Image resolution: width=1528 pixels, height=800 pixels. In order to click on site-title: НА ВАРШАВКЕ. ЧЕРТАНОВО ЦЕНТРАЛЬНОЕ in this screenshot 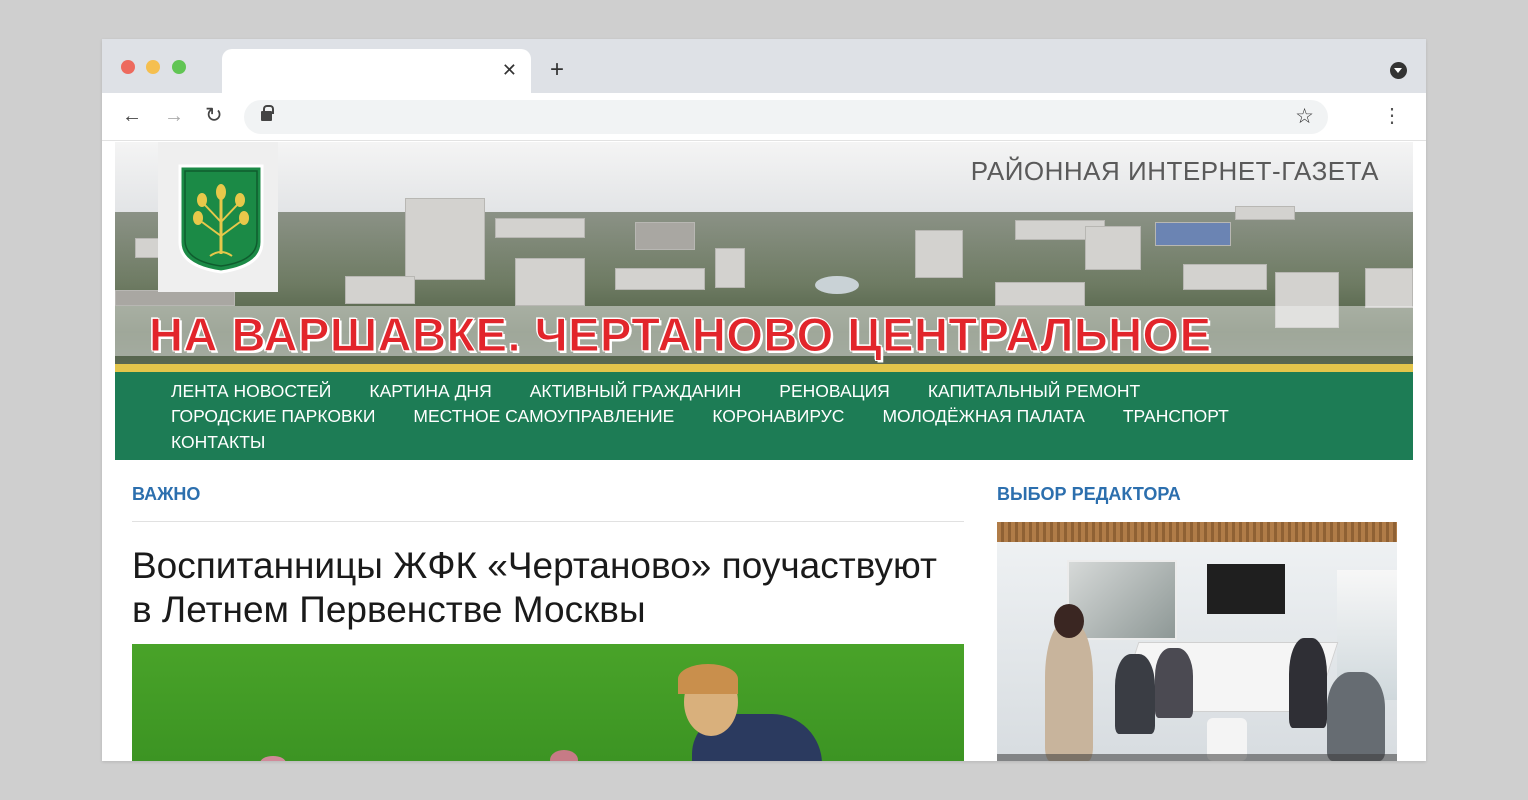, I will do `click(679, 334)`.